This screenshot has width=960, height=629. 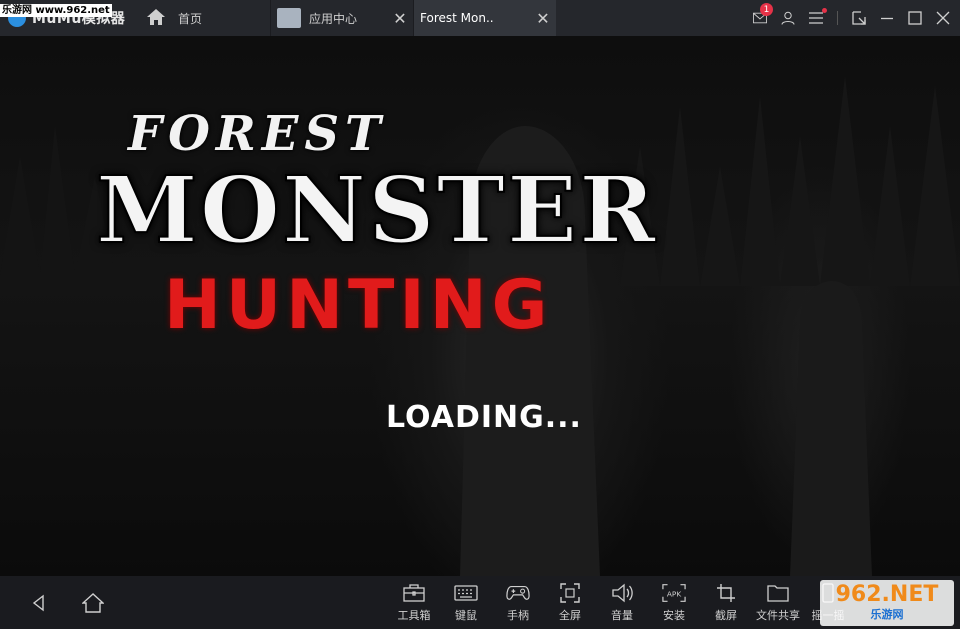 What do you see at coordinates (289, 18) in the screenshot?
I see `app-center-icon` at bounding box center [289, 18].